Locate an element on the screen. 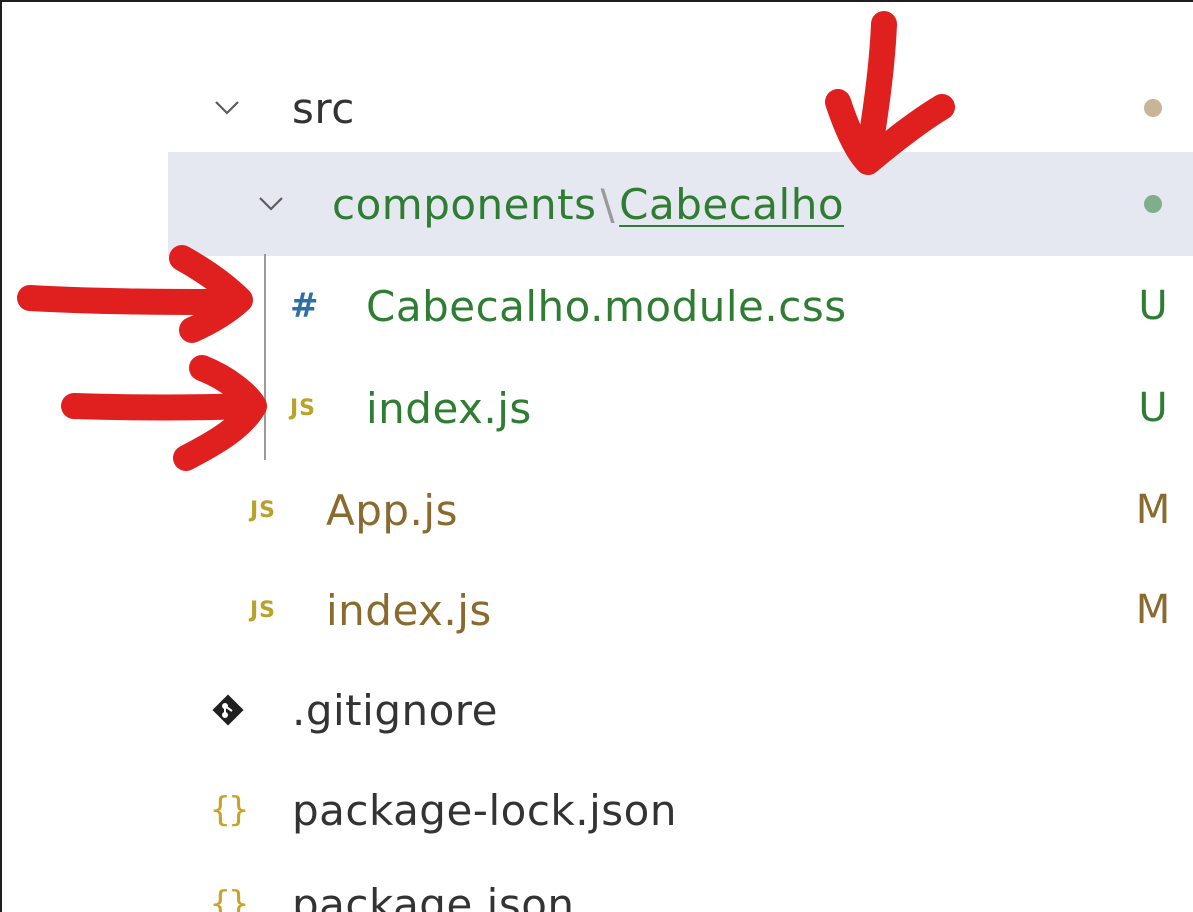 This screenshot has height=912, width=1193. modified-dot-icon is located at coordinates (1153, 108).